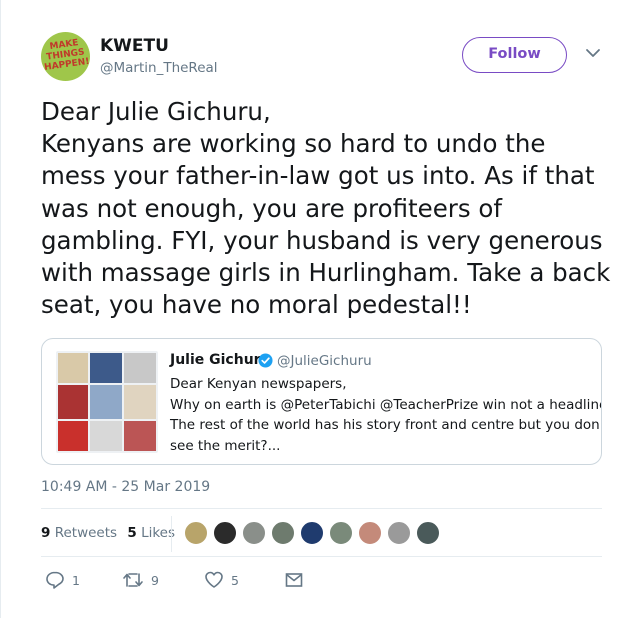  Describe the element at coordinates (133, 580) in the screenshot. I see `retweet-icon` at that location.